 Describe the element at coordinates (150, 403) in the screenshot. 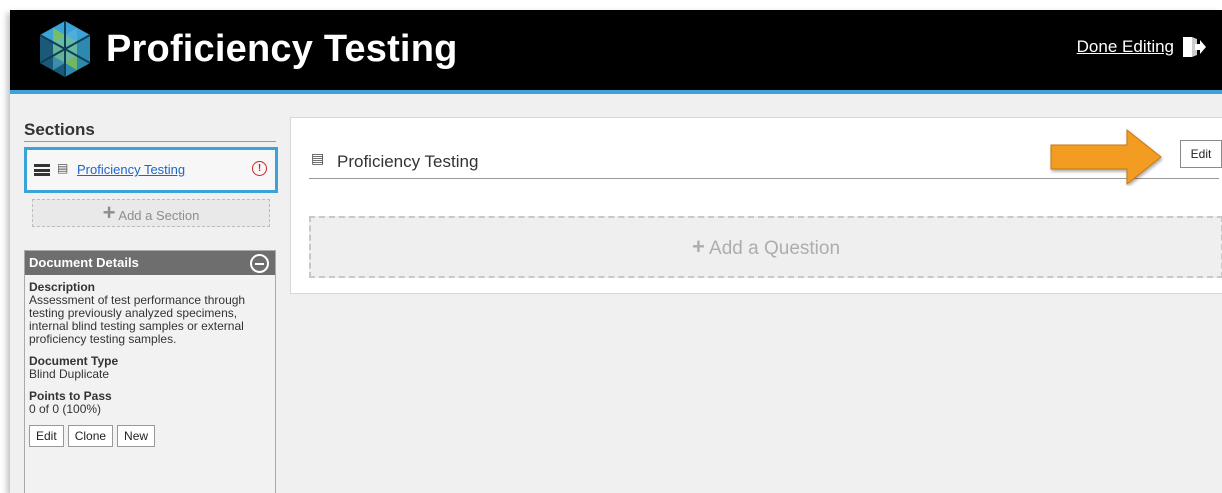

I see `points-block: Points to Pass 0 of 0 (100%)` at that location.